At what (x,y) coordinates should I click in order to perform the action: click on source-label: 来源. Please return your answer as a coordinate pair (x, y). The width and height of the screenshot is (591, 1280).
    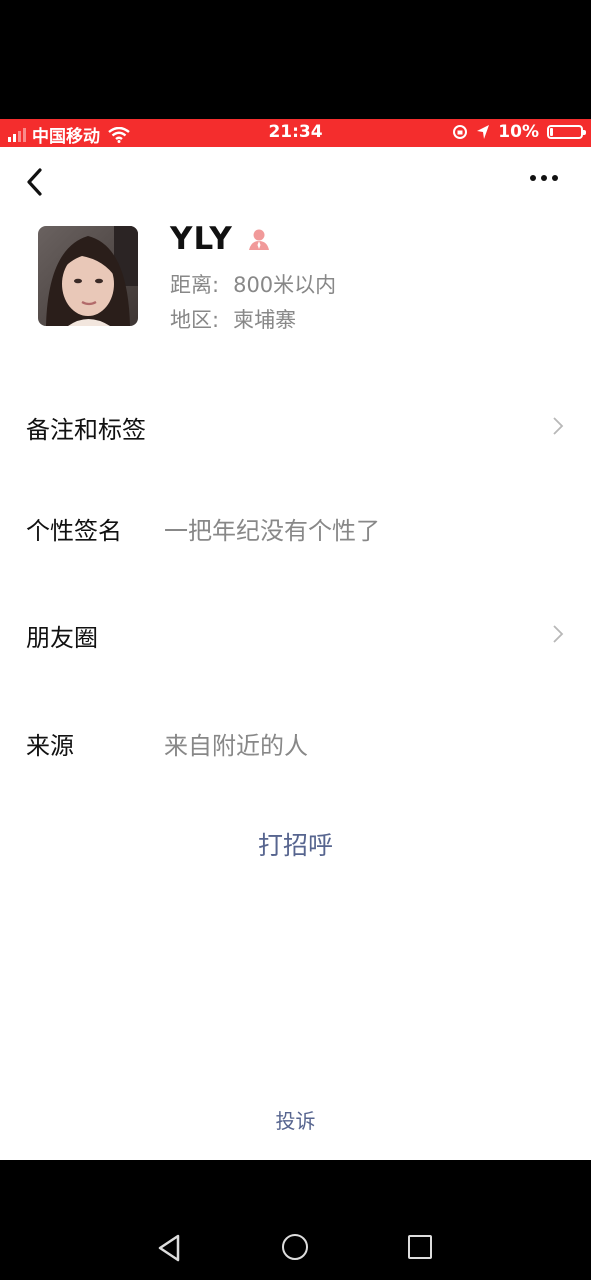
    Looking at the image, I should click on (50, 746).